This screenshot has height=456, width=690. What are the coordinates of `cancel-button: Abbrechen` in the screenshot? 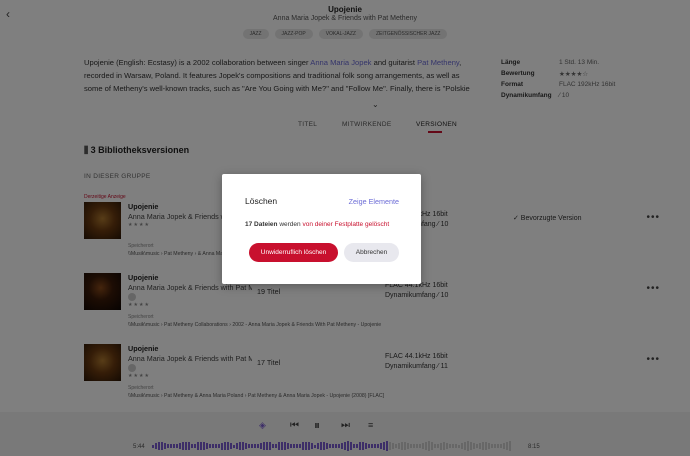 It's located at (371, 252).